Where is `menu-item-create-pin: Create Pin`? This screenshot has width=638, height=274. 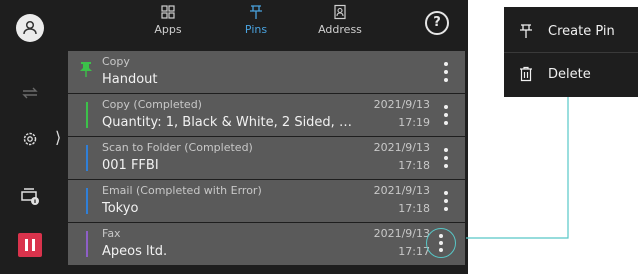 menu-item-create-pin: Create Pin is located at coordinates (571, 31).